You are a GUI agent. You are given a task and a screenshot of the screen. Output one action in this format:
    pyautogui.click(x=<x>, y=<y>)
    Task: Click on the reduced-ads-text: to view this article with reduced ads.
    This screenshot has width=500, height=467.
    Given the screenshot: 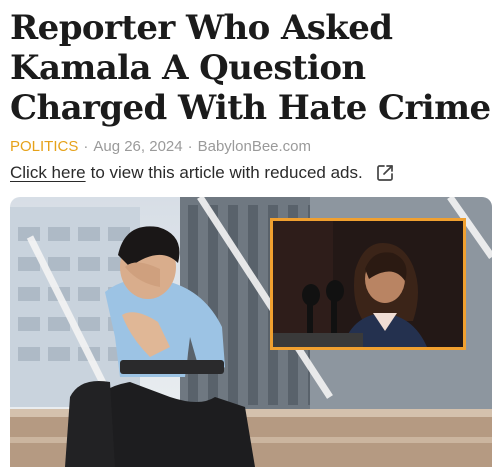 What is the action you would take?
    pyautogui.click(x=226, y=172)
    